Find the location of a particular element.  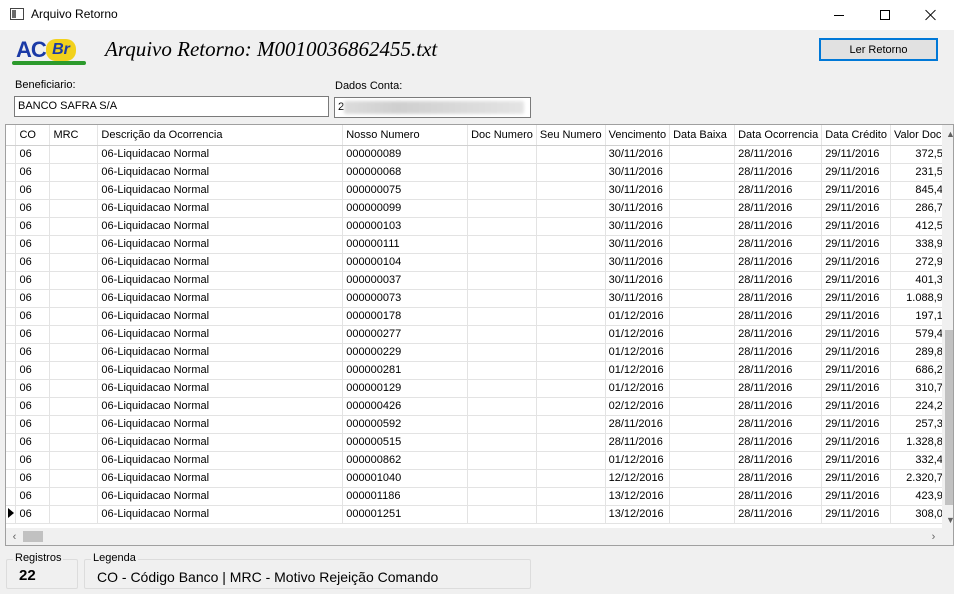

table-cell: 12/12/2016 is located at coordinates (638, 478).